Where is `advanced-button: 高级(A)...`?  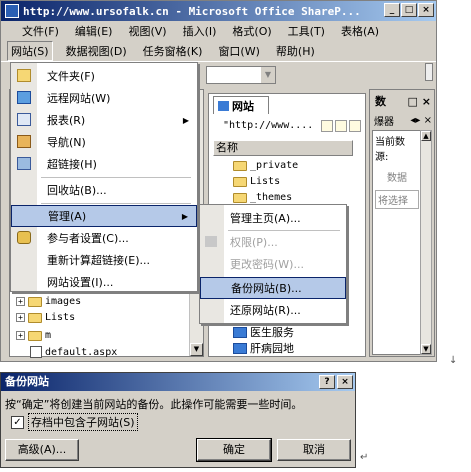 advanced-button: 高级(A)... is located at coordinates (42, 450).